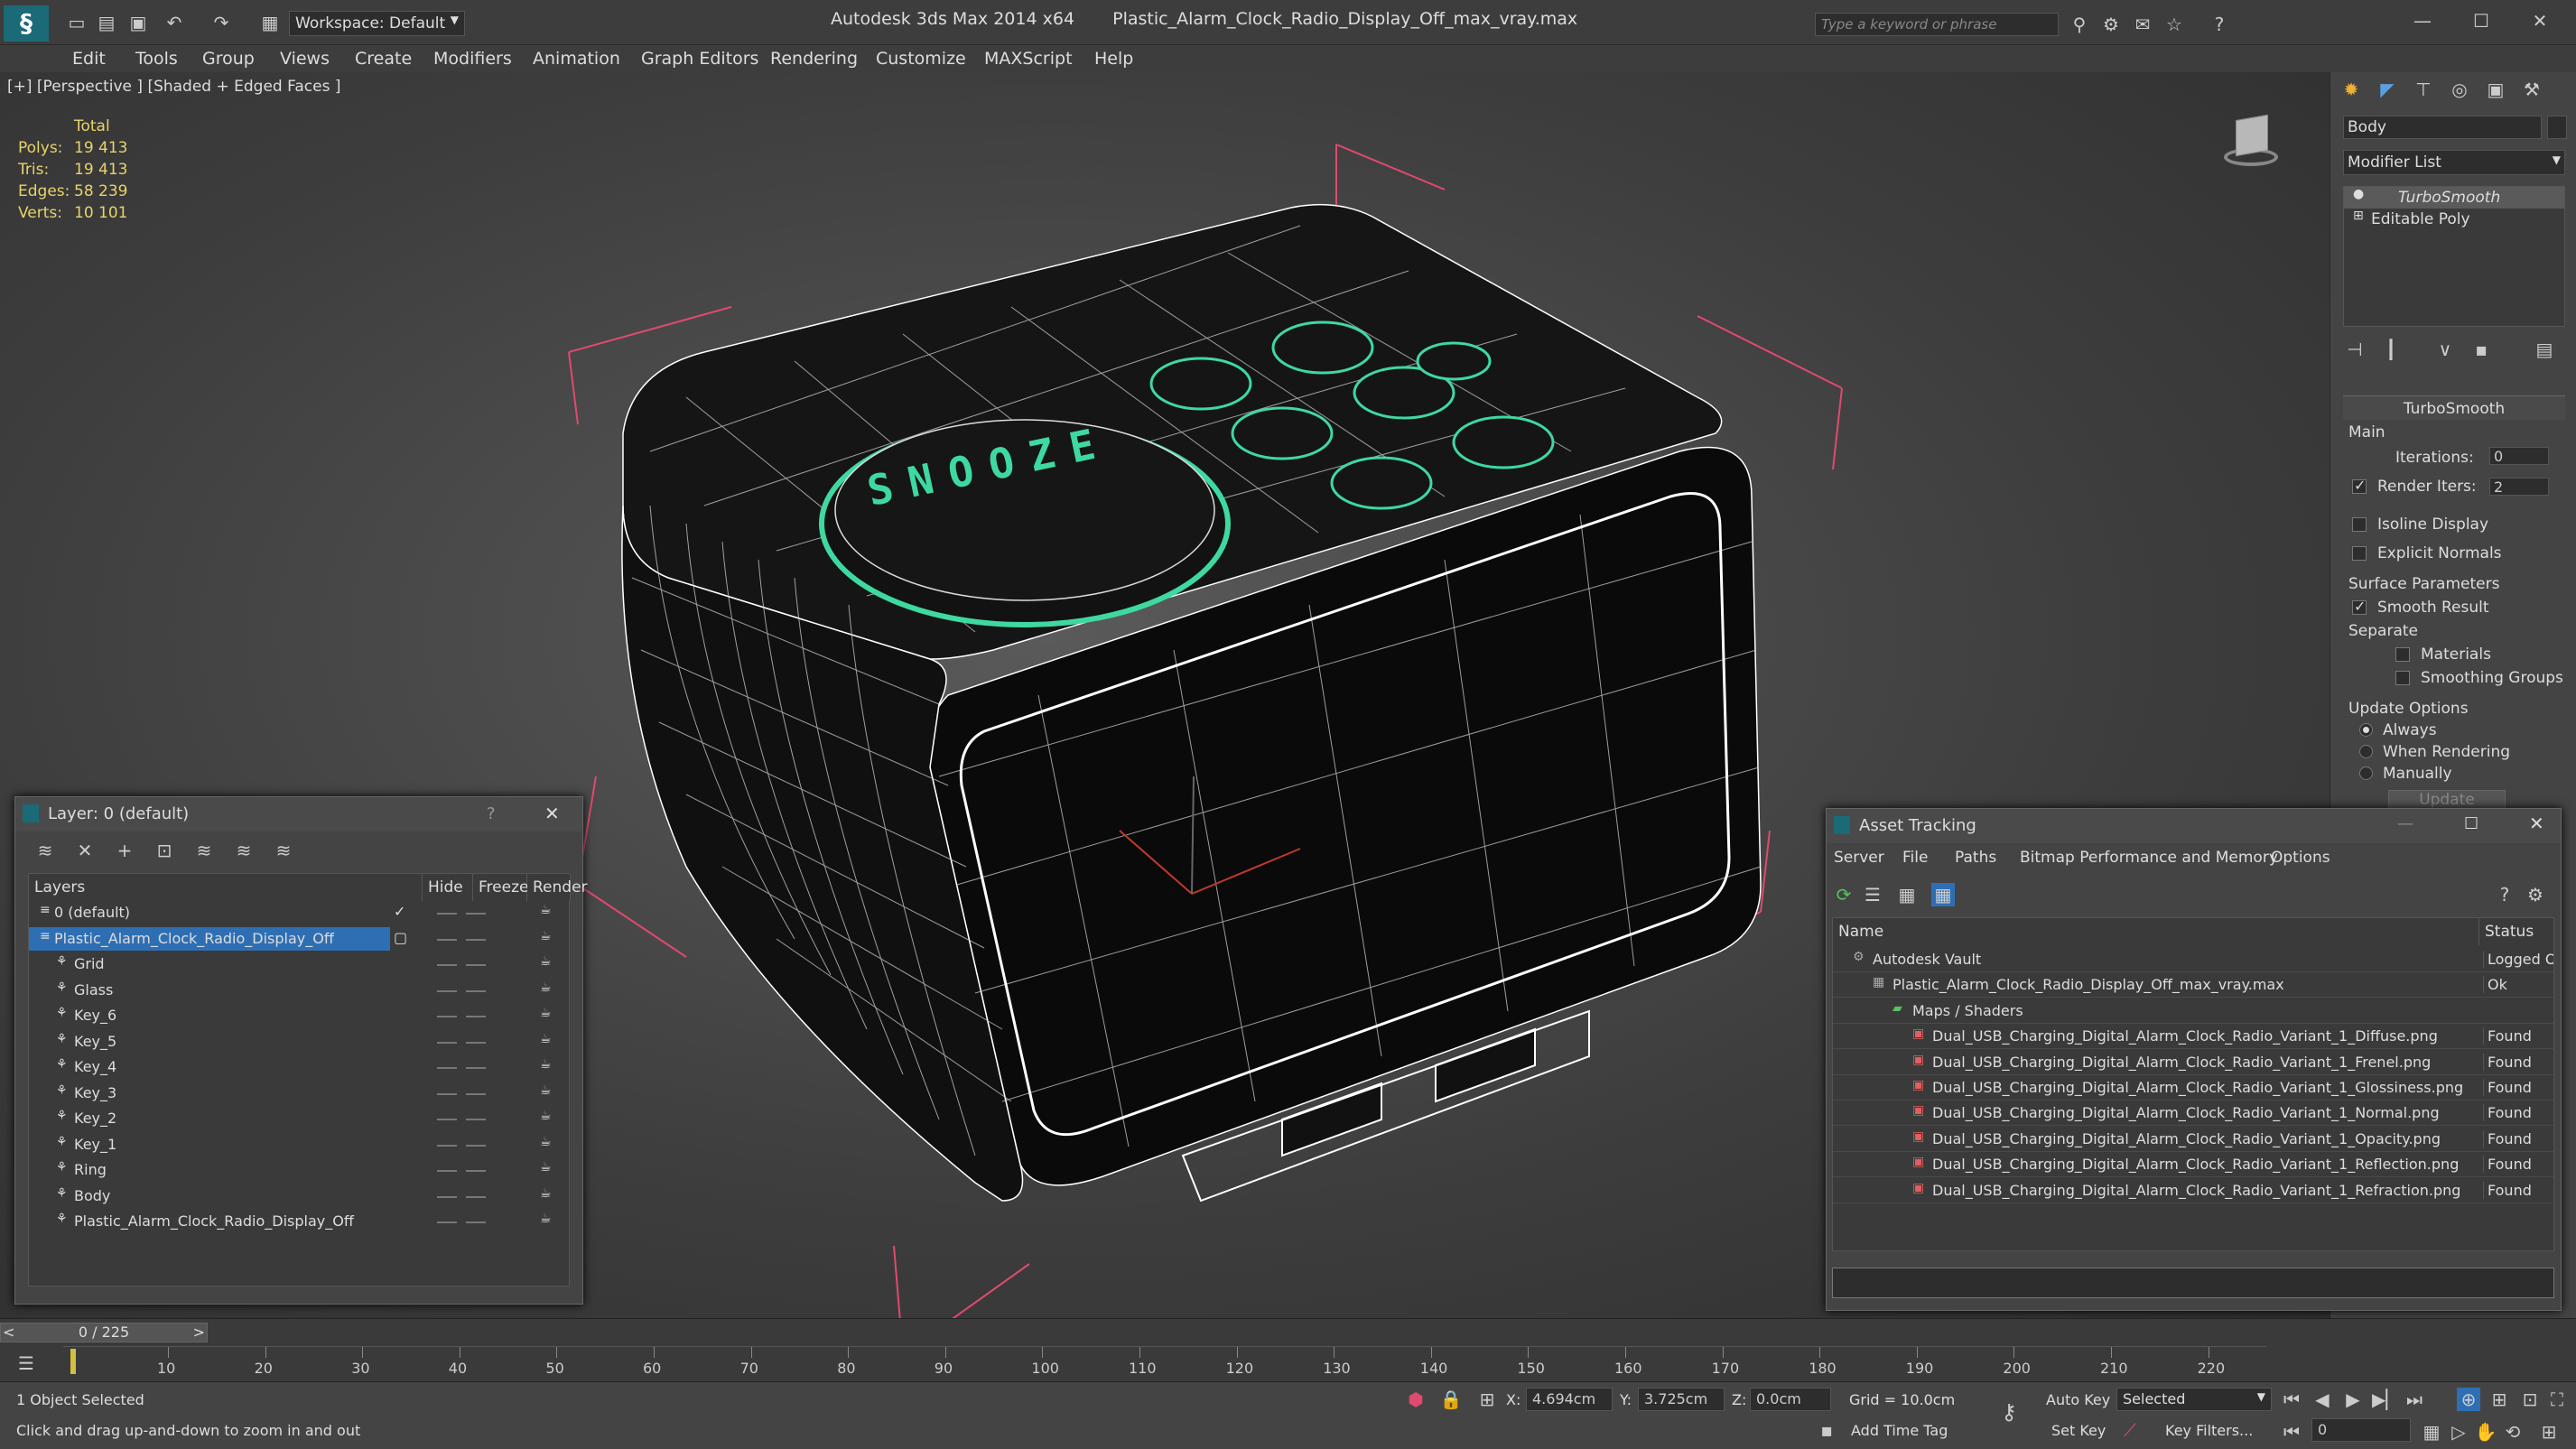 This screenshot has width=2576, height=1449. Describe the element at coordinates (2454, 198) in the screenshot. I see `stack-item-turbosmooth: ● TurboSmooth` at that location.